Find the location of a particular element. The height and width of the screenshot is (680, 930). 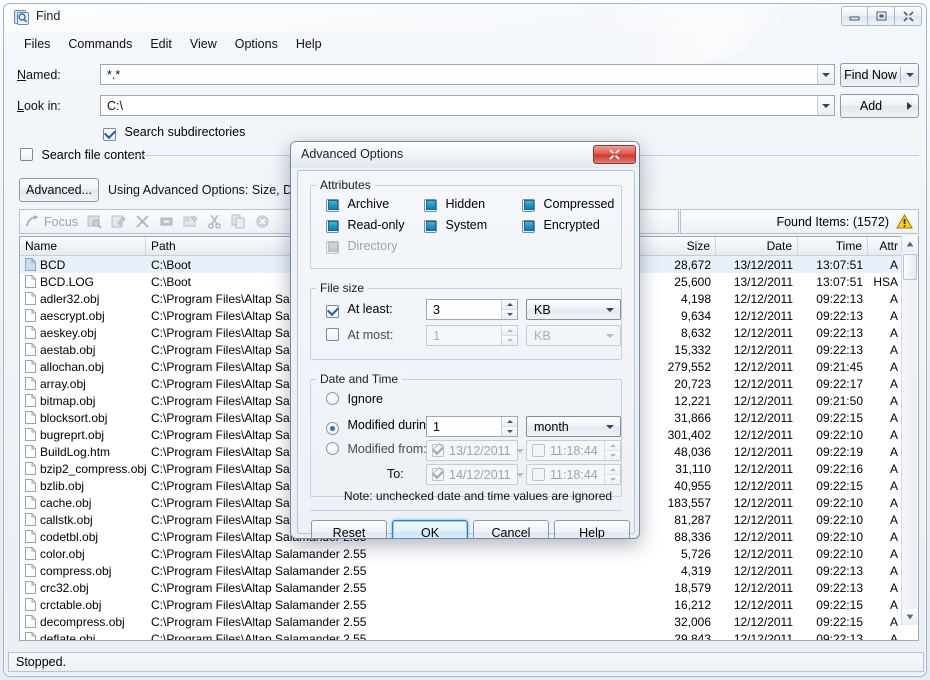

compressed-checkbox is located at coordinates (528, 205).